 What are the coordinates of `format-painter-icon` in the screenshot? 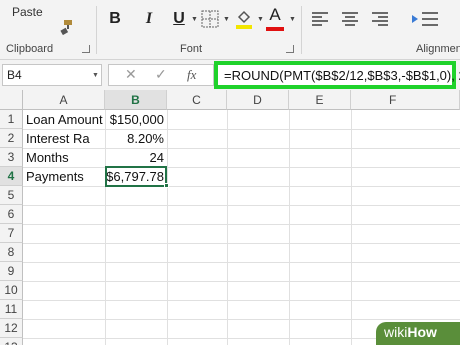 It's located at (66, 27).